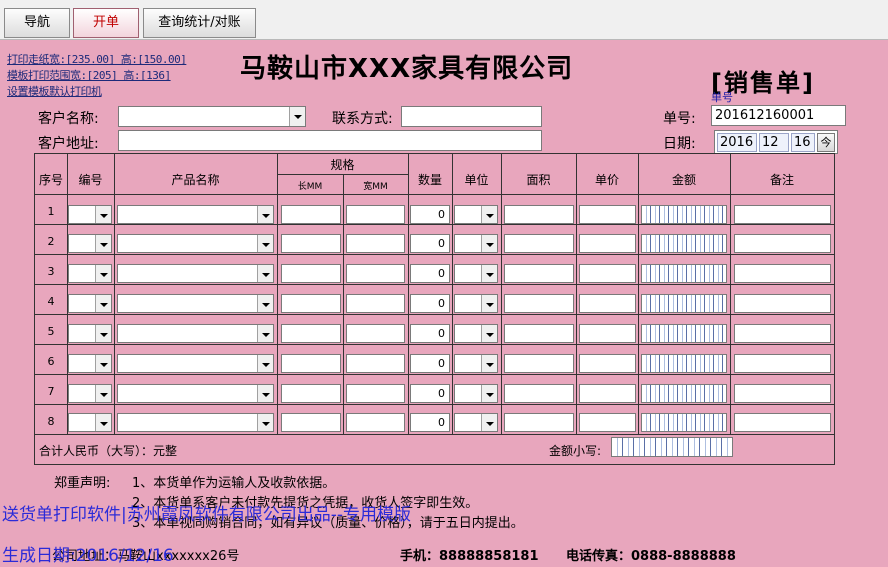  What do you see at coordinates (330, 140) in the screenshot?
I see `customer-address-field` at bounding box center [330, 140].